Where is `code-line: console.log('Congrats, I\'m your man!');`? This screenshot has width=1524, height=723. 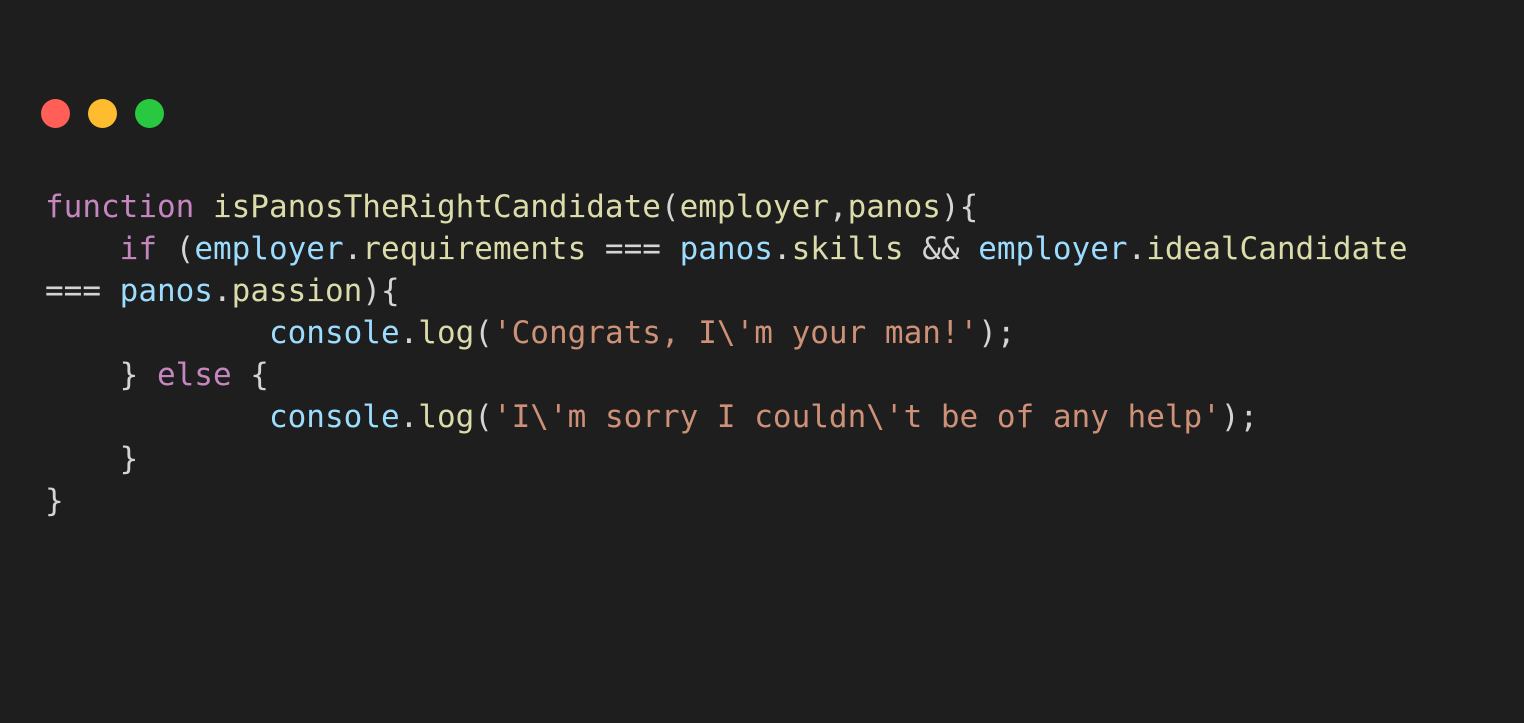
code-line: console.log('Congrats, I\'m your man!'); is located at coordinates (726, 333).